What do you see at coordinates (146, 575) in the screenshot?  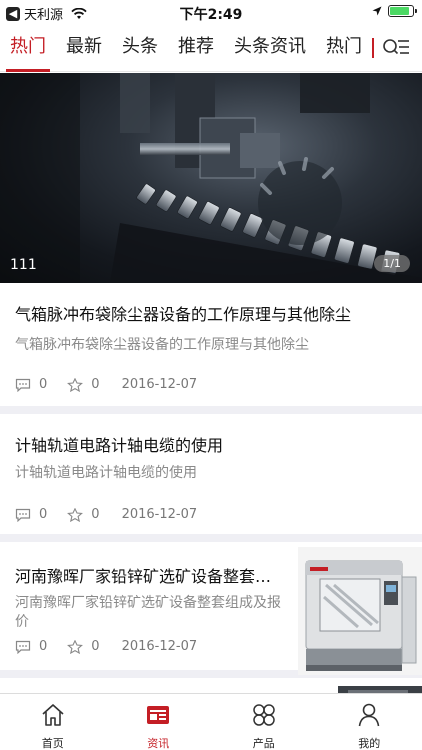 I see `article-title: 河南豫晖厂家铅锌矿选矿设备整套组成及报价` at bounding box center [146, 575].